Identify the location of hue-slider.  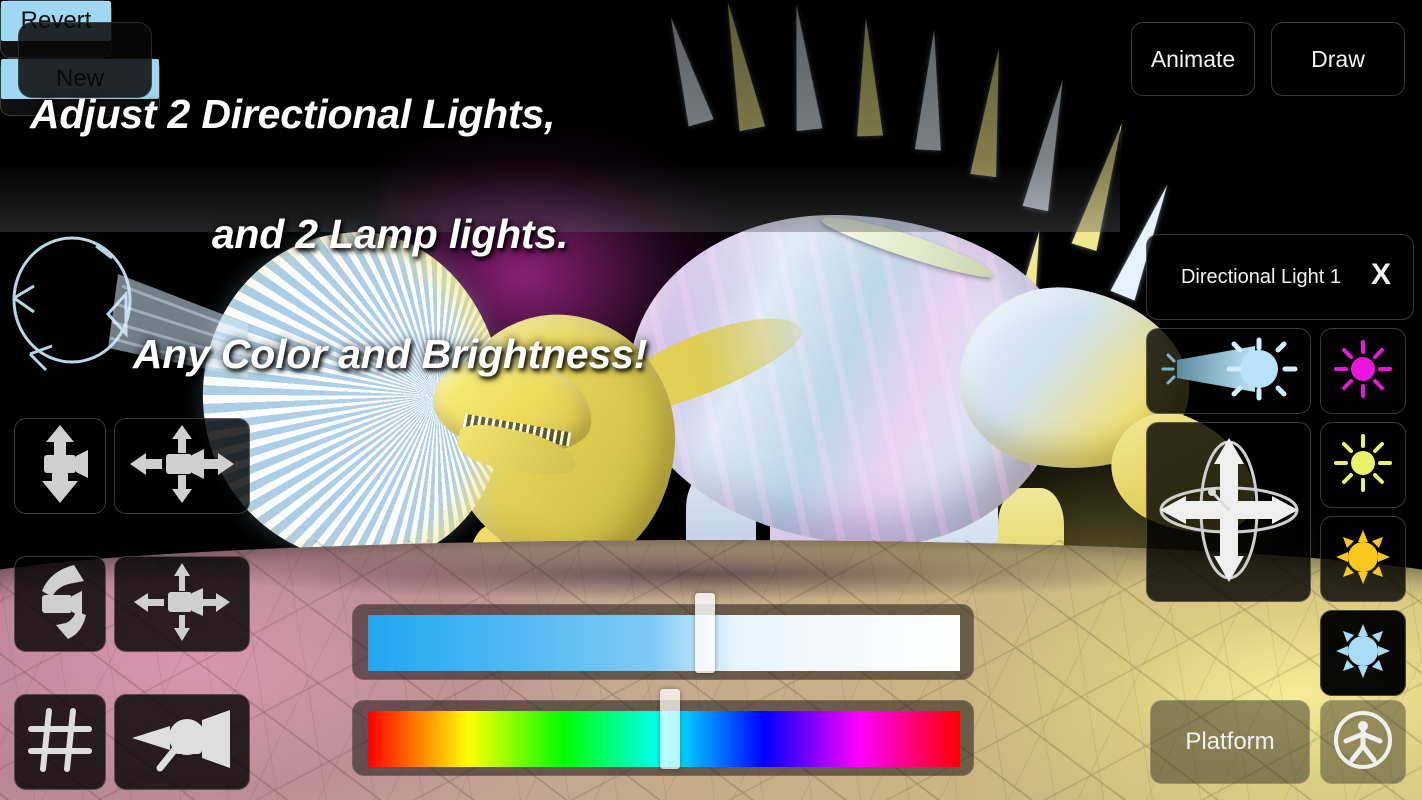
(663, 732).